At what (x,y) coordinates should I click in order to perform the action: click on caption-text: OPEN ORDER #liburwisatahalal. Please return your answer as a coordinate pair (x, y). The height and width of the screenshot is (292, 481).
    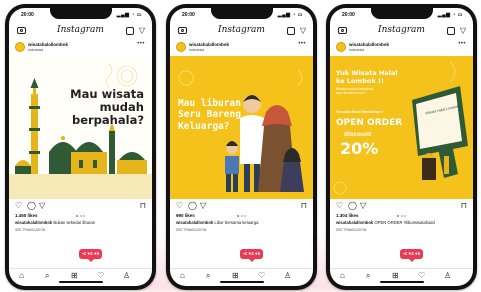
    Looking at the image, I should click on (404, 222).